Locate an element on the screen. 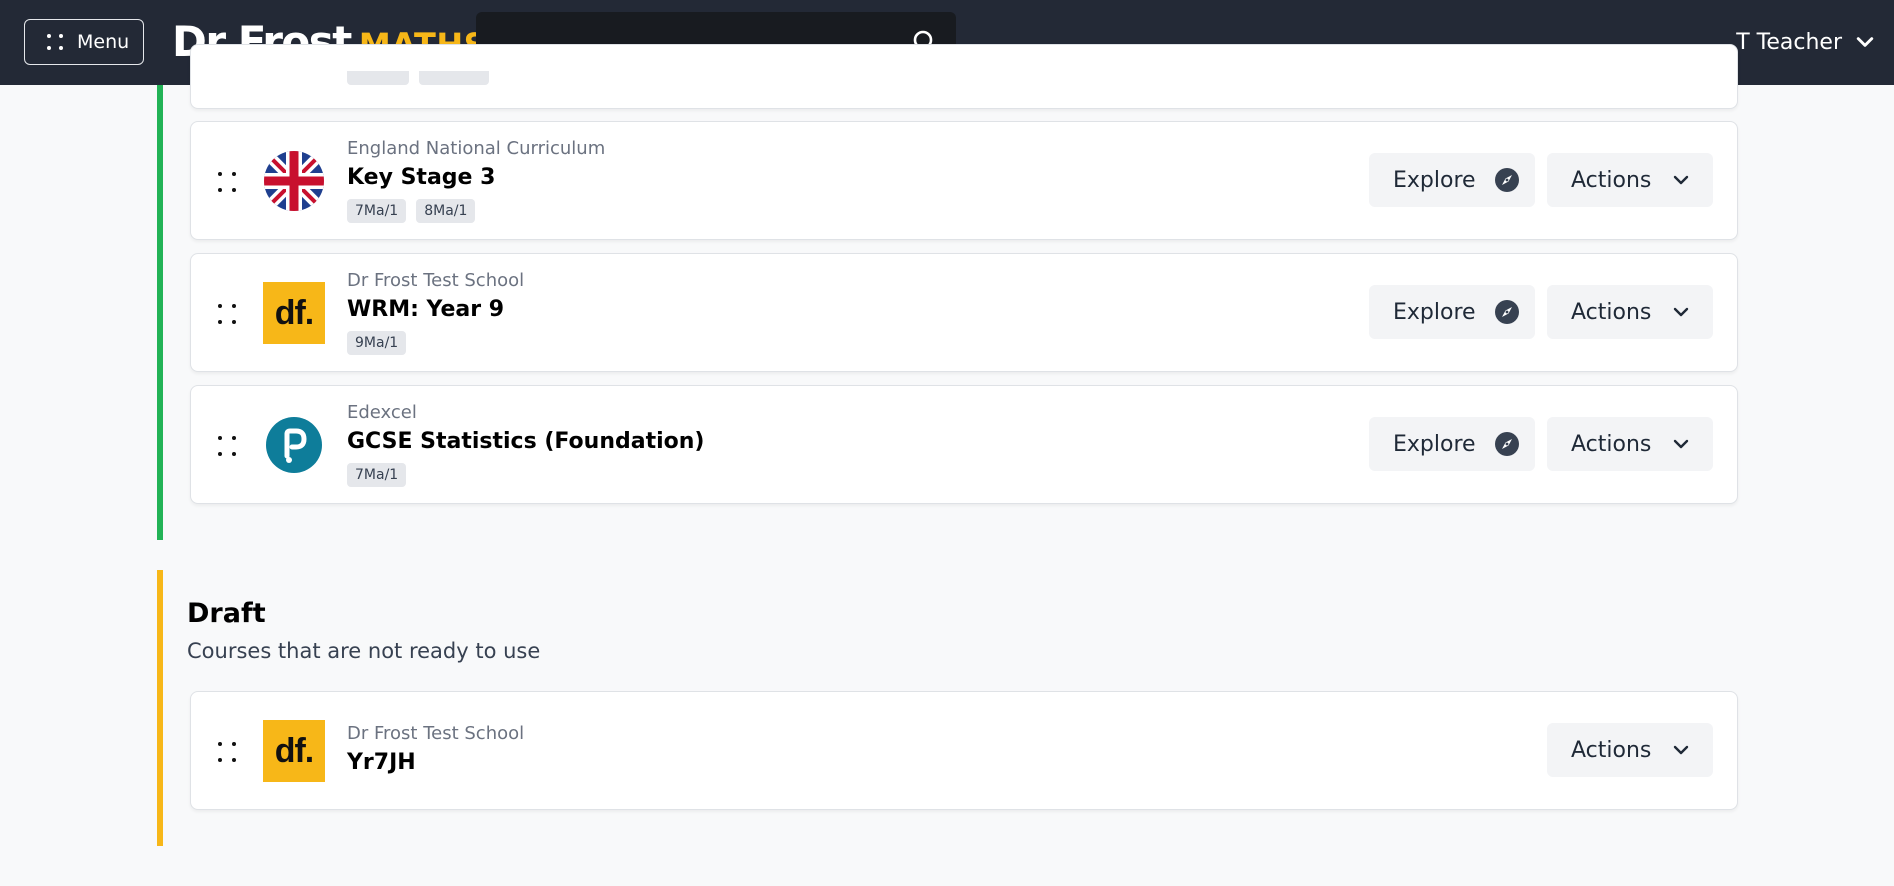  course-title: Yr7JH is located at coordinates (435, 763).